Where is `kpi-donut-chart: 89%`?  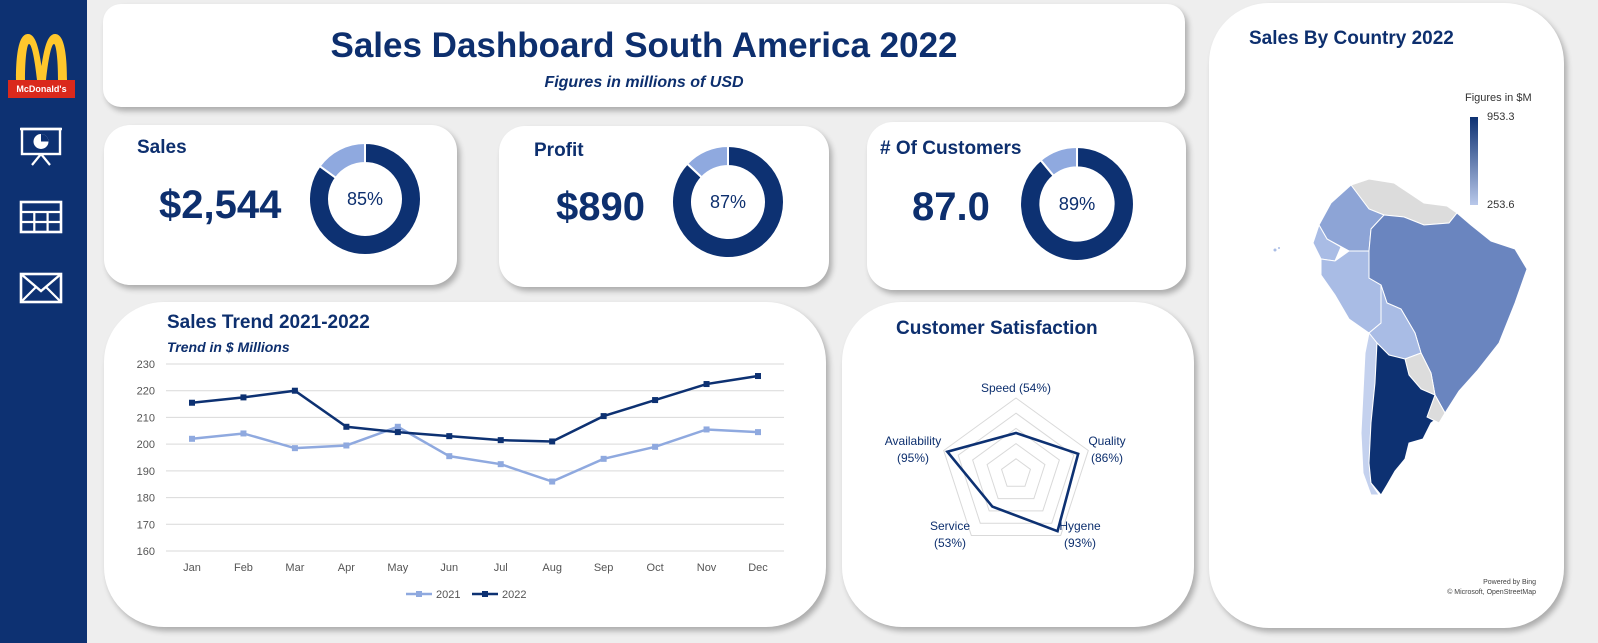 kpi-donut-chart: 89% is located at coordinates (1077, 204).